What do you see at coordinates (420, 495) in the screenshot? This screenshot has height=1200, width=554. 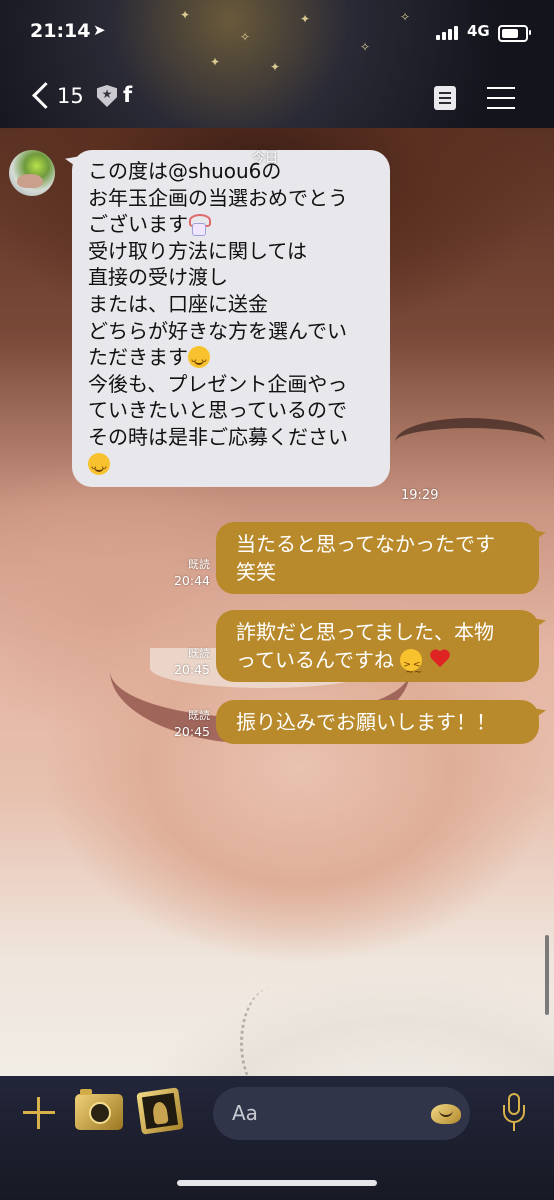 I see `message-time: 19:29` at bounding box center [420, 495].